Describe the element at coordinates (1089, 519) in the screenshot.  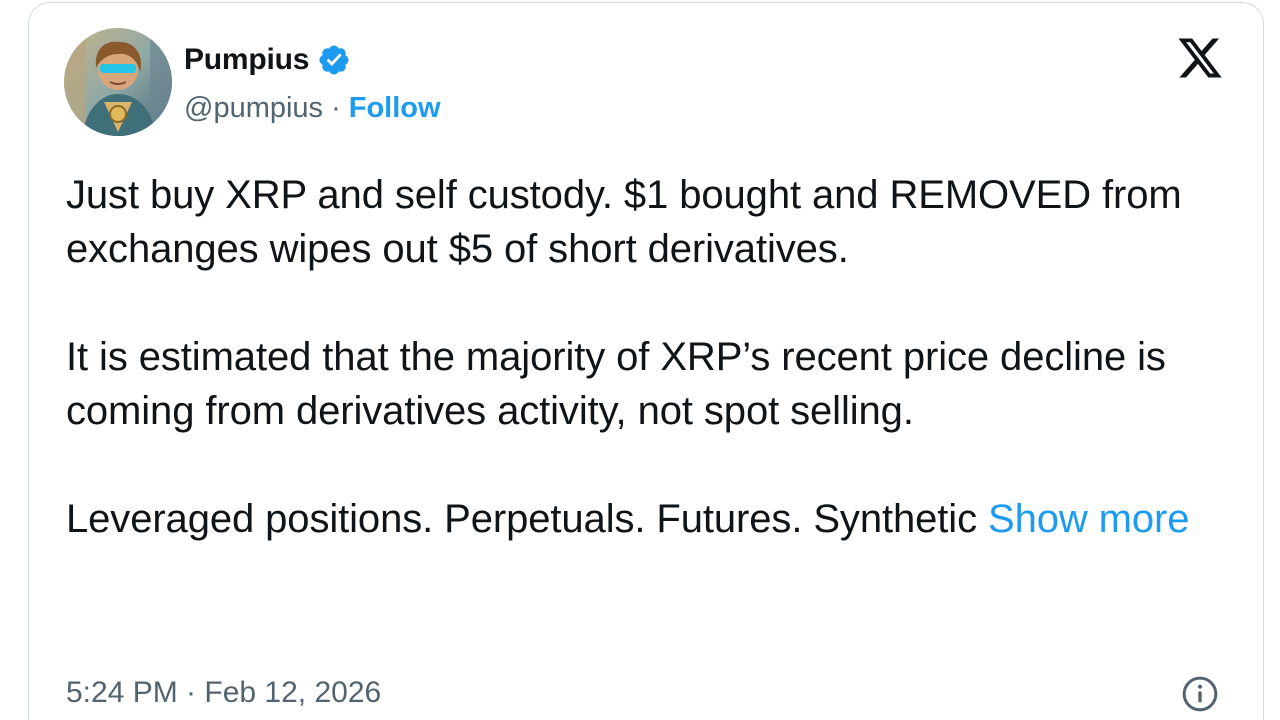
I see `show-more-link: Show more` at that location.